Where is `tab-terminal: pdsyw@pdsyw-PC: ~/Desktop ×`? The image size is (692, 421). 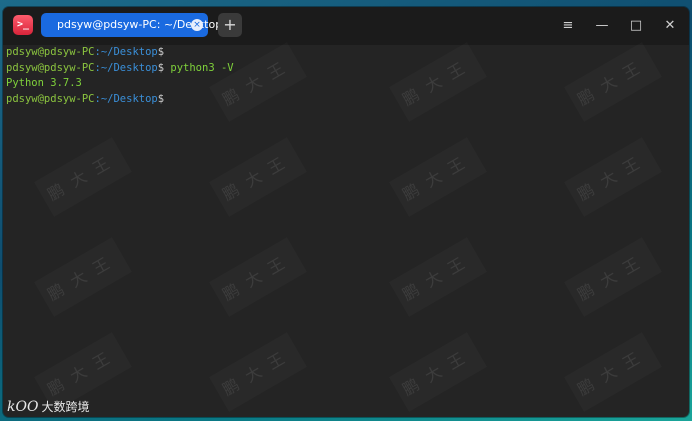
tab-terminal: pdsyw@pdsyw-PC: ~/Desktop × is located at coordinates (131, 25).